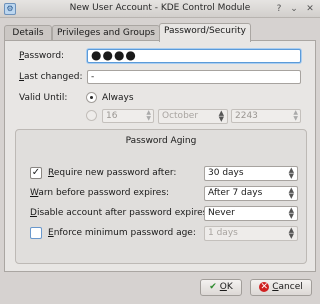  What do you see at coordinates (251, 233) in the screenshot?
I see `enforce-min-age-select: 1 days ▲ ▼` at bounding box center [251, 233].